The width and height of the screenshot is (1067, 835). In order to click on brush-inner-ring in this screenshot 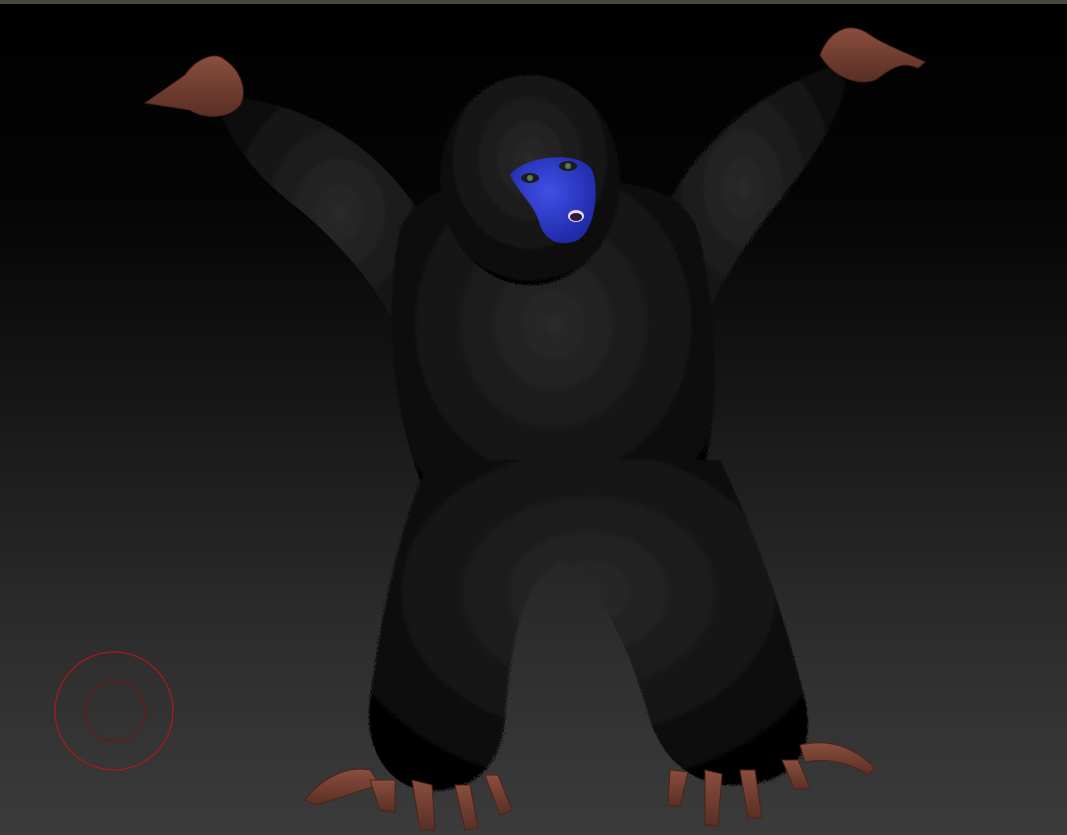, I will do `click(115, 711)`.